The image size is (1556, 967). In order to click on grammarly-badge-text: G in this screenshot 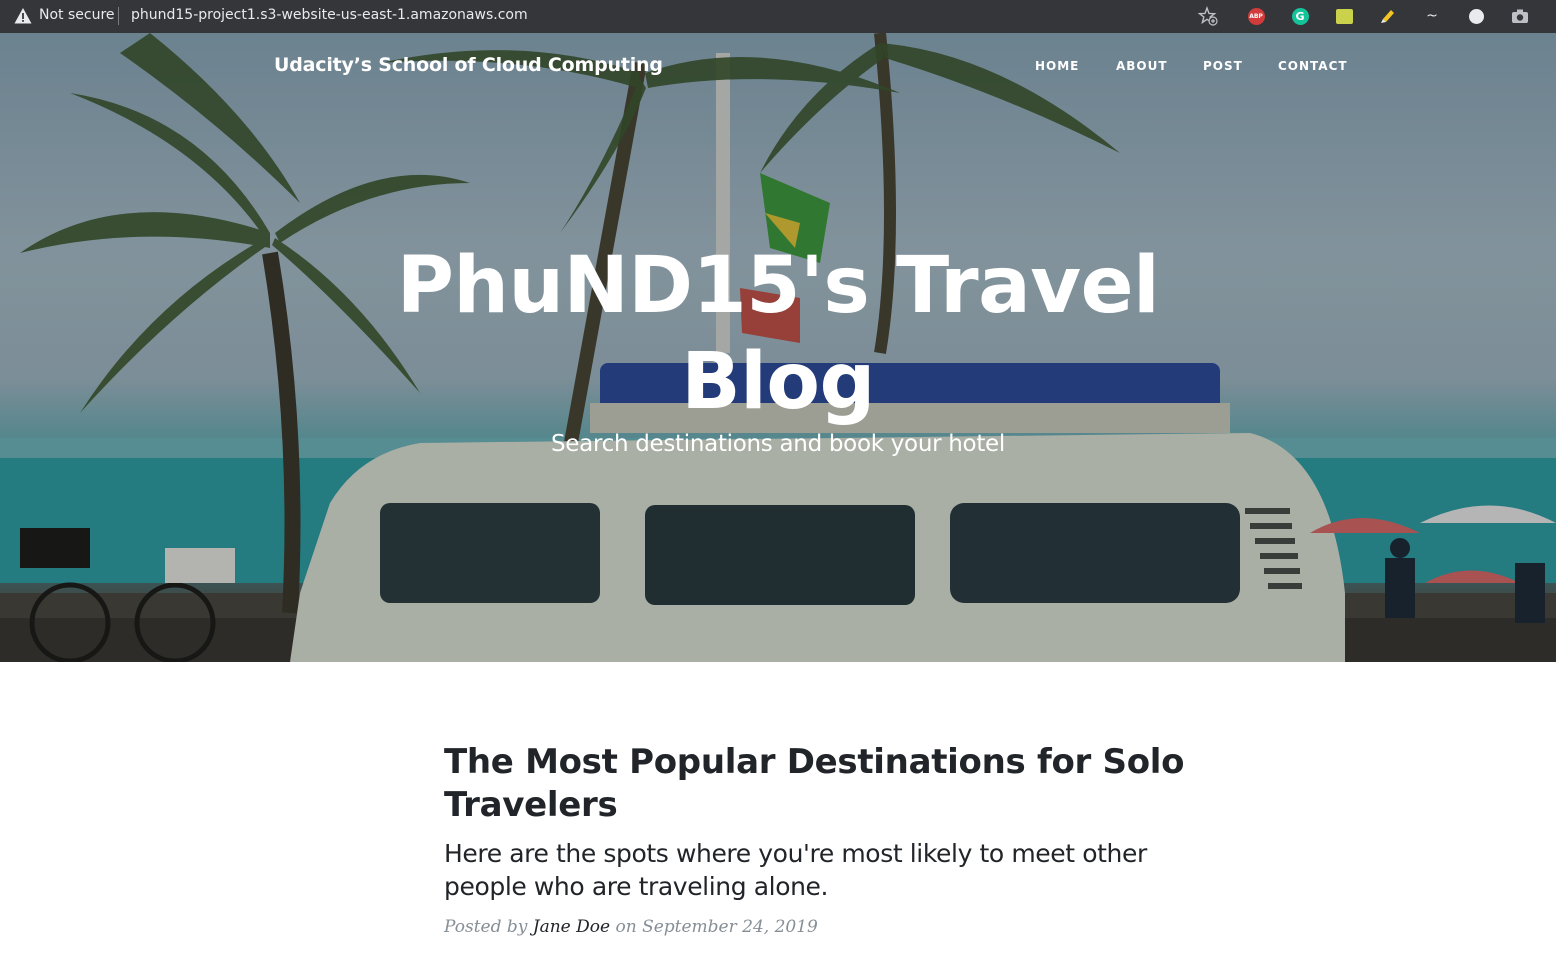, I will do `click(1300, 16)`.